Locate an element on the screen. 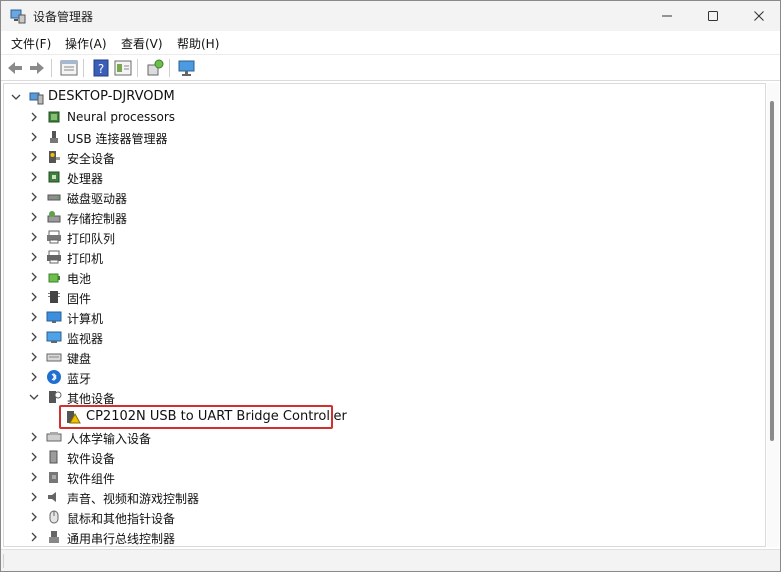 The image size is (781, 572). close-button is located at coordinates (758, 16).